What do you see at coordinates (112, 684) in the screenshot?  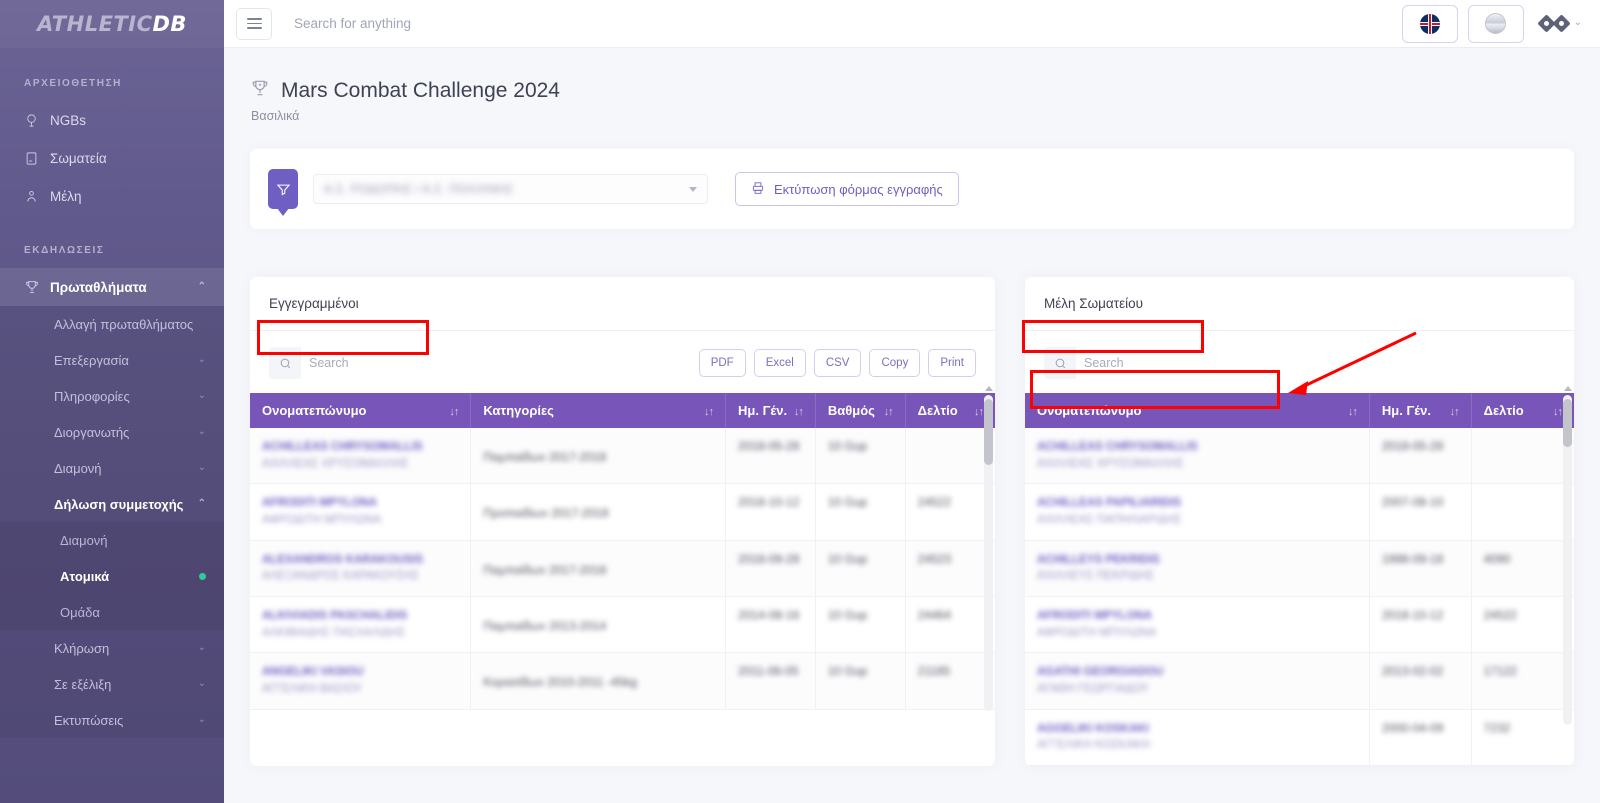 I see `sidebar-item-inprogress: Σε εξέλιξη ⌄` at bounding box center [112, 684].